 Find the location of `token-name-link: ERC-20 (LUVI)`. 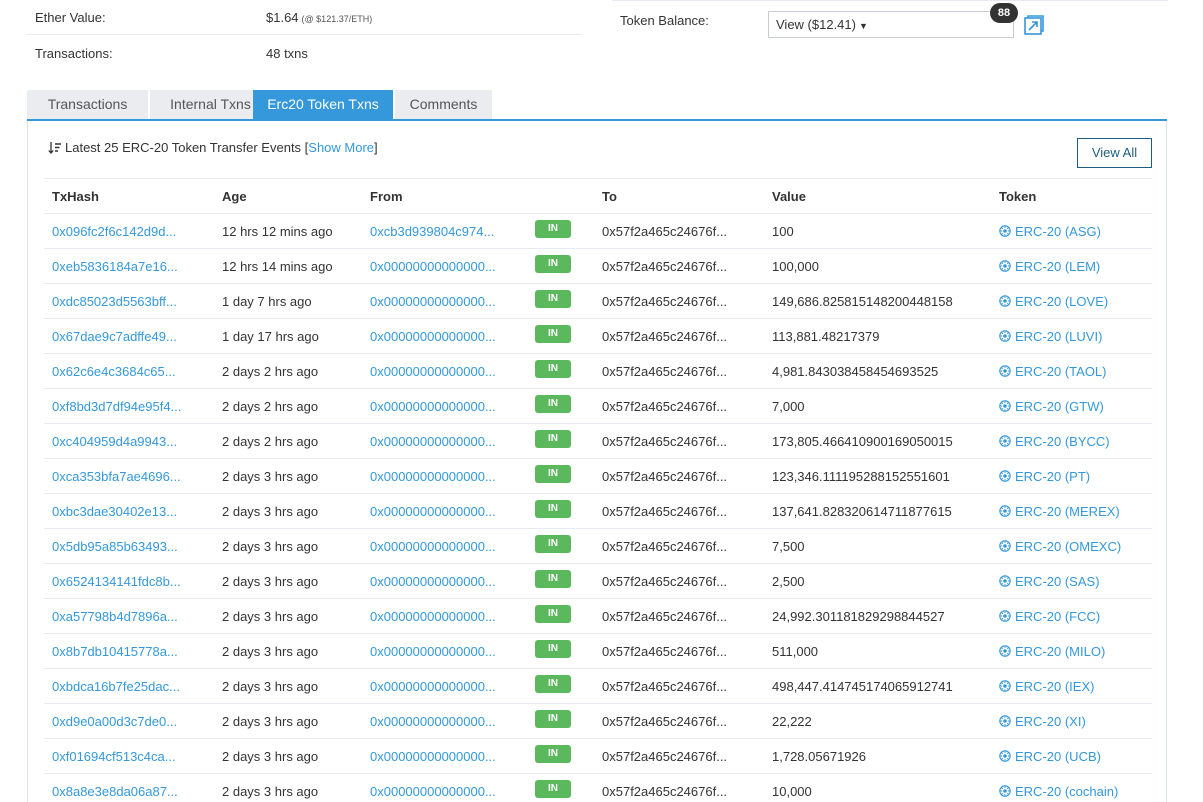

token-name-link: ERC-20 (LUVI) is located at coordinates (1058, 336).